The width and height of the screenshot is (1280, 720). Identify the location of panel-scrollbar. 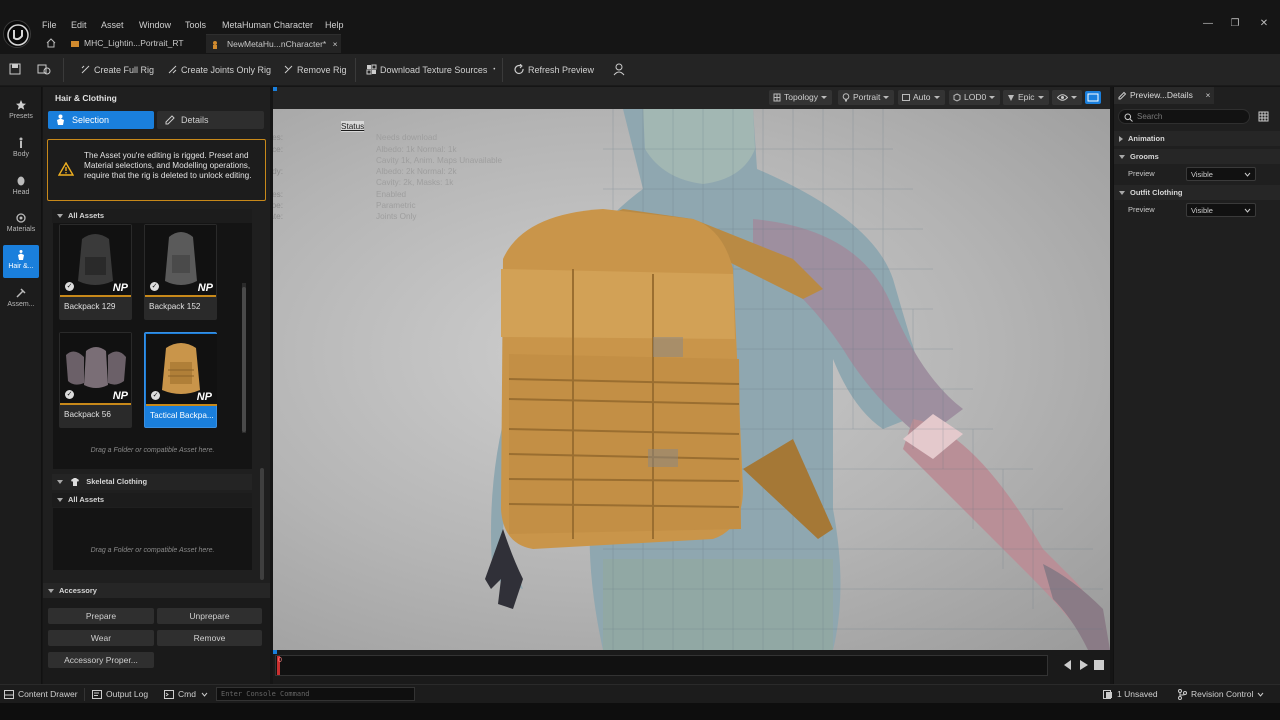
(262, 524).